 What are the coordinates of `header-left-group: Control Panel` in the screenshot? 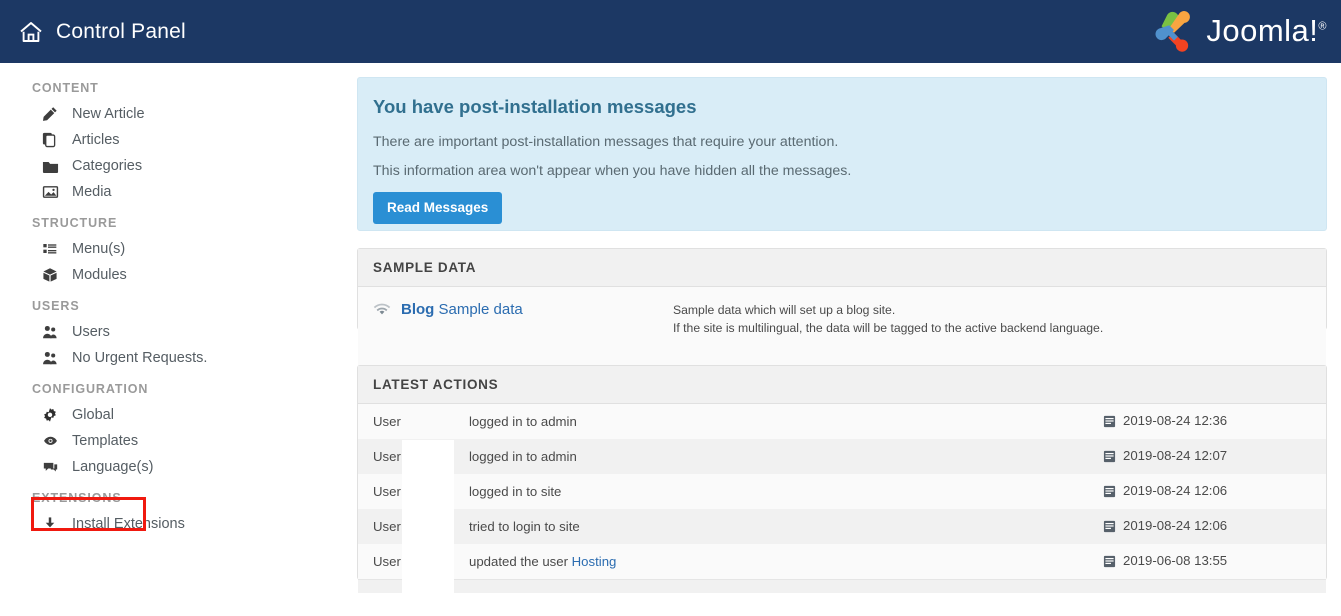 It's located at (93, 32).